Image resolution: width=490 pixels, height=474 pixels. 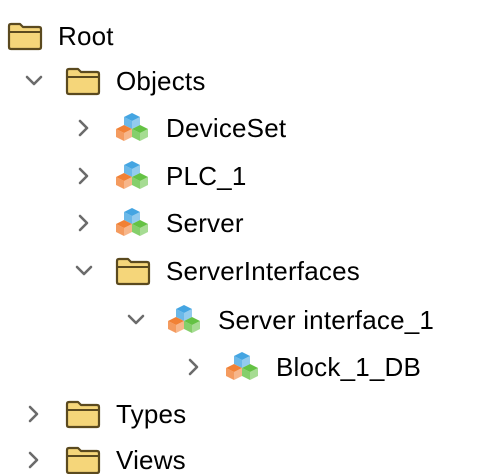 What do you see at coordinates (161, 81) in the screenshot?
I see `tree-node-label: Objects` at bounding box center [161, 81].